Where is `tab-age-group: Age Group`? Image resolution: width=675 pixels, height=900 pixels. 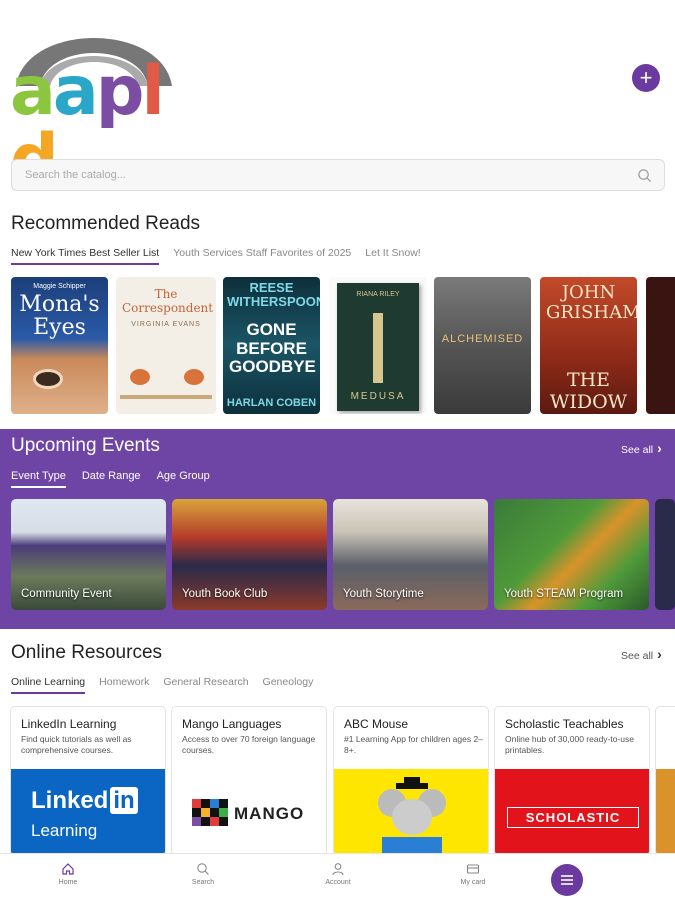 tab-age-group: Age Group is located at coordinates (183, 479).